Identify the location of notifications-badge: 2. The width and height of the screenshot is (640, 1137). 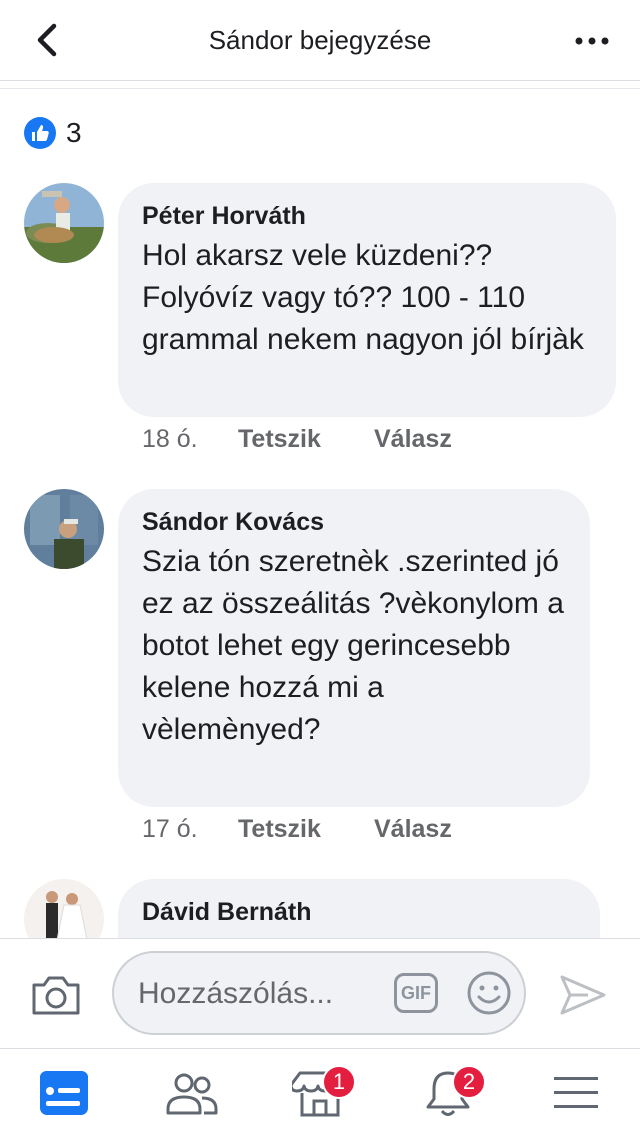
(469, 1082).